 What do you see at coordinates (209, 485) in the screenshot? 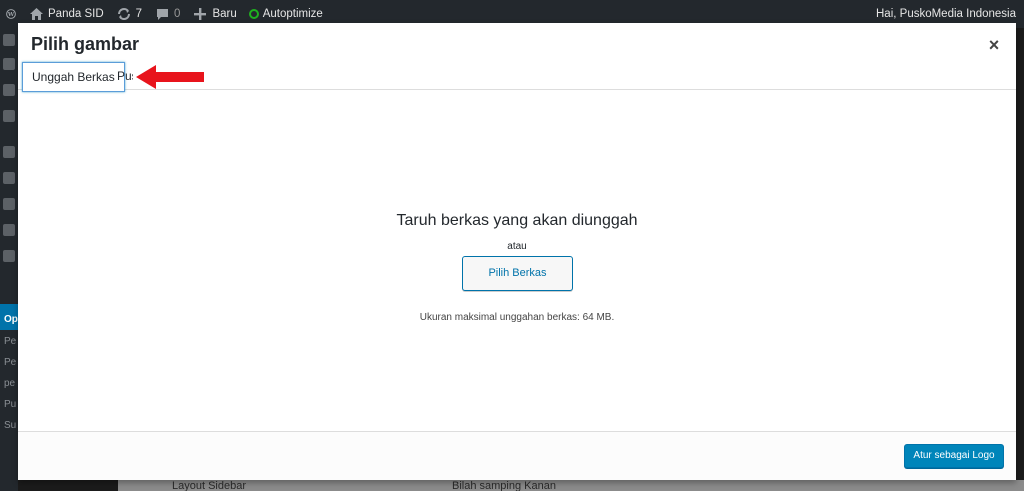
I see `layout-sidebar-label: Layout Sidebar` at bounding box center [209, 485].